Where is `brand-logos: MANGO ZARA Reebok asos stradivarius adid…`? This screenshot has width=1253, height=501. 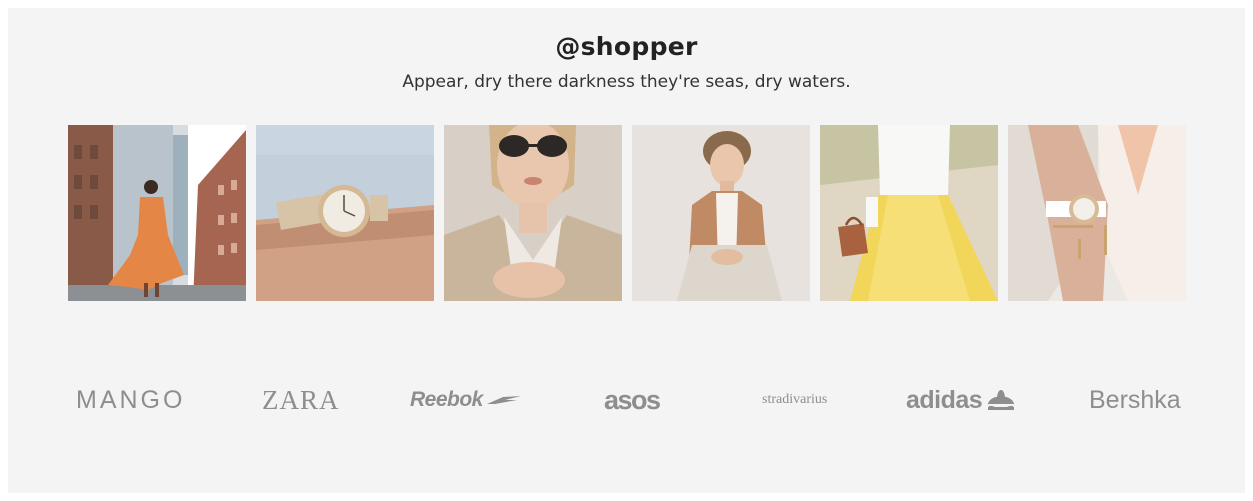
brand-logos: MANGO ZARA Reebok asos stradivarius adid… is located at coordinates (633, 400).